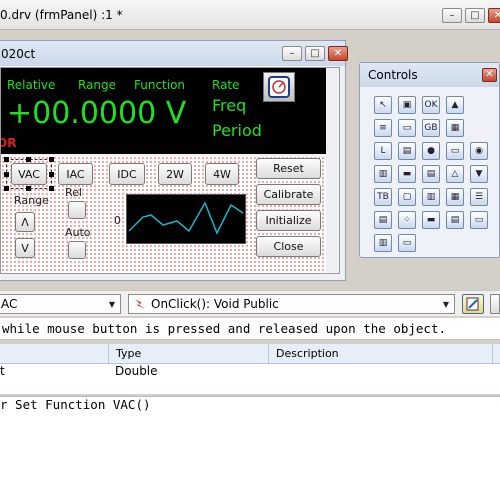  Describe the element at coordinates (9, 143) in the screenshot. I see `overrange-indicator: OR` at that location.